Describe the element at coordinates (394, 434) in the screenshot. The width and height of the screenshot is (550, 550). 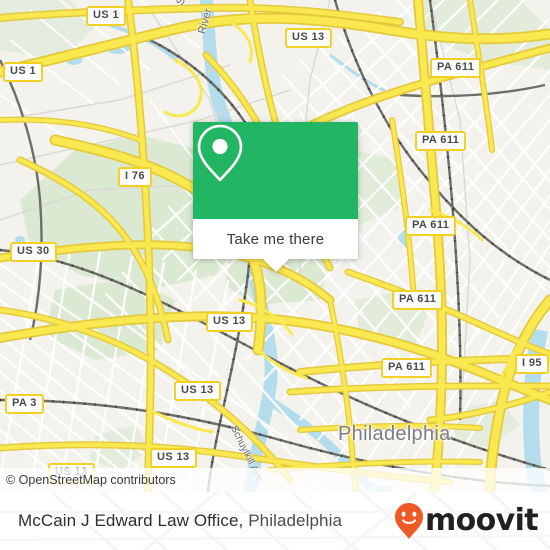
I see `place-label-philadelphia: Philadelphia` at that location.